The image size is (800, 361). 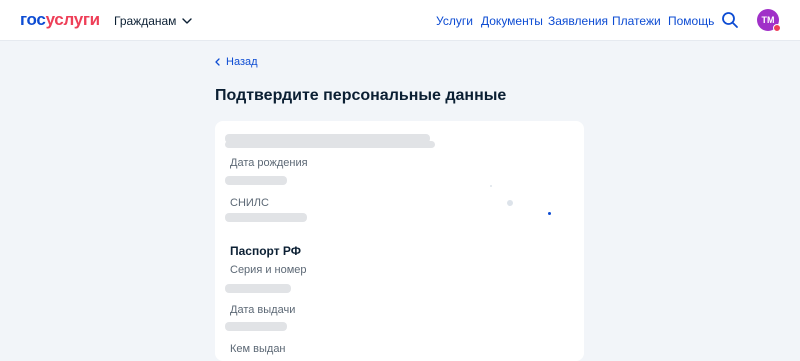 What do you see at coordinates (249, 203) in the screenshot?
I see `label-snils: СНИЛС` at bounding box center [249, 203].